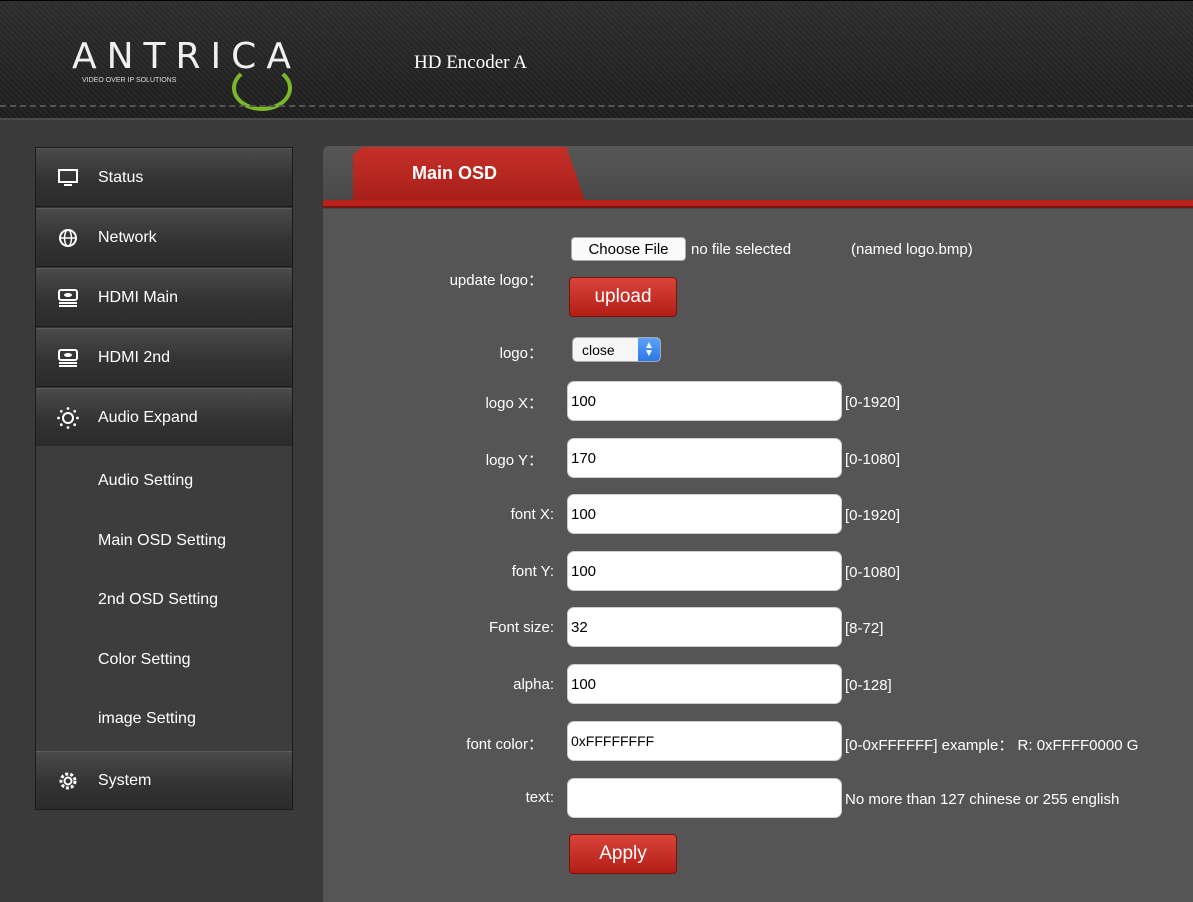  Describe the element at coordinates (164, 780) in the screenshot. I see `sidebar-item-system: System` at that location.